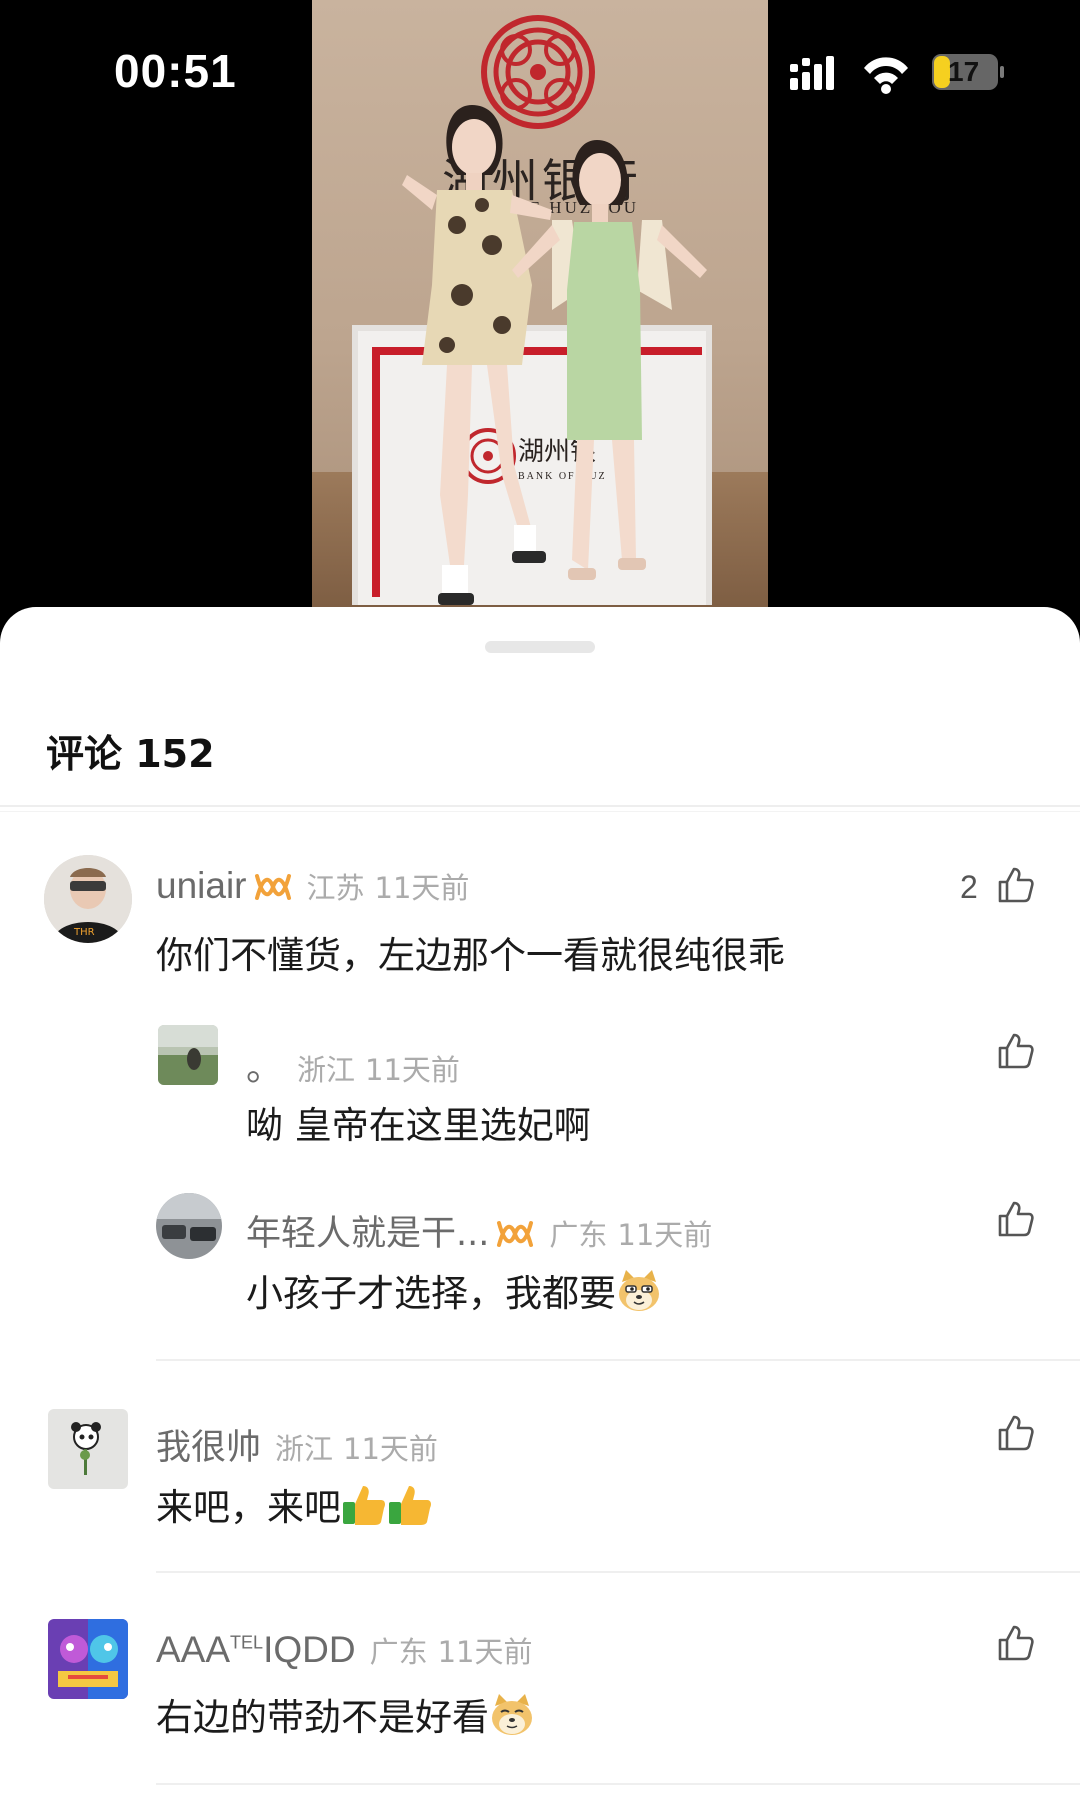  What do you see at coordinates (264, 1064) in the screenshot?
I see `username: 。` at bounding box center [264, 1064].